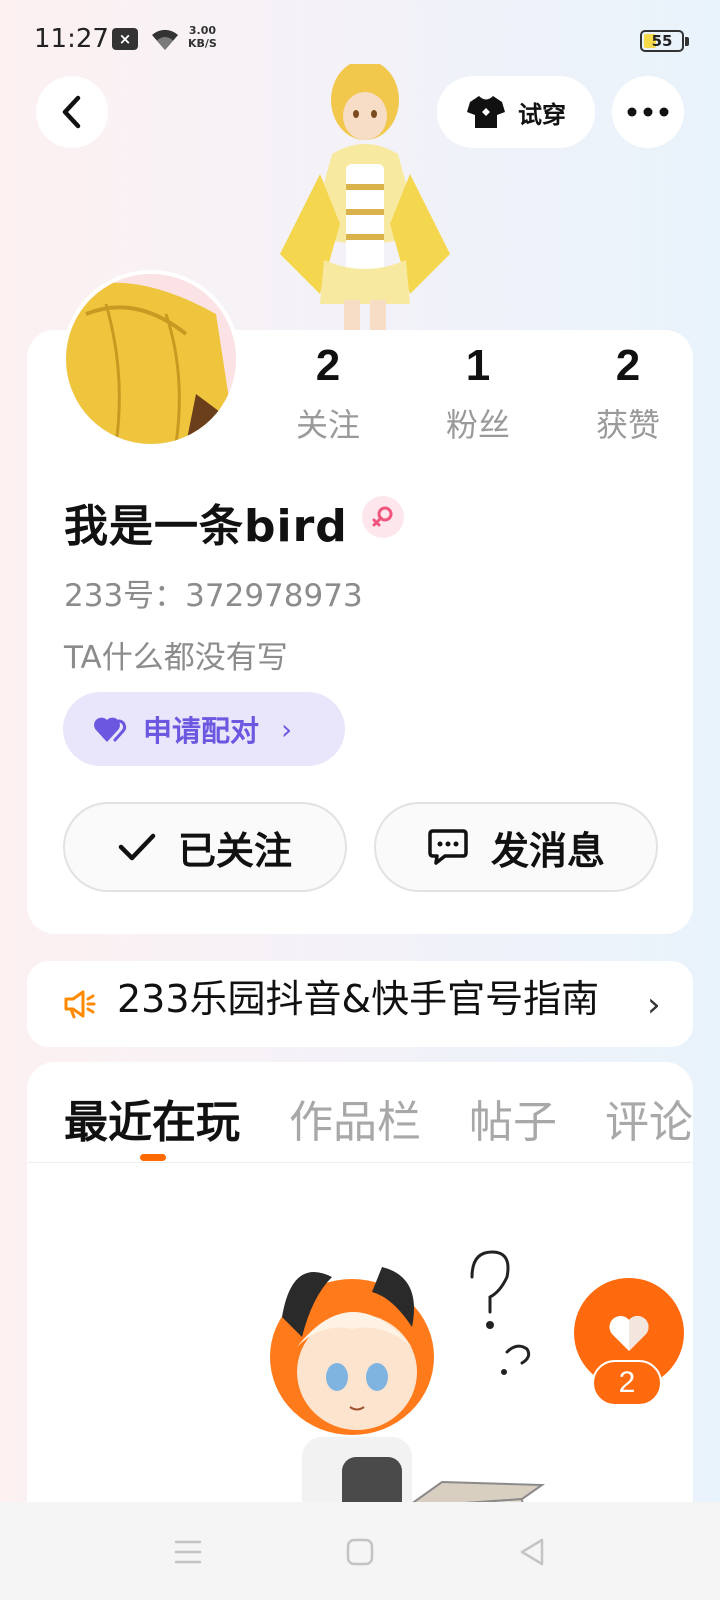 This screenshot has width=720, height=1600. I want to click on stat-likes: 2 获赞, so click(628, 393).